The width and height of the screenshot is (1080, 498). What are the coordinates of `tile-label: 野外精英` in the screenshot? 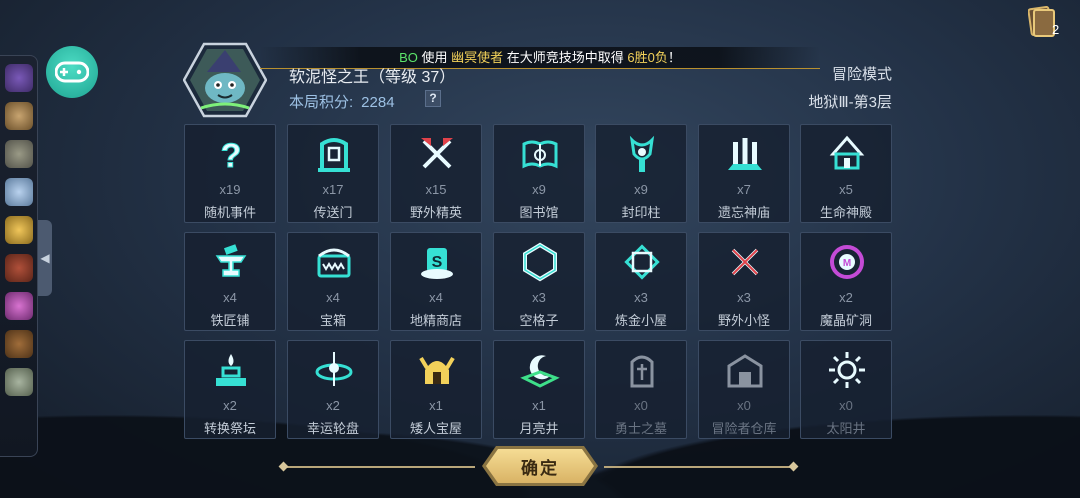 It's located at (435, 212).